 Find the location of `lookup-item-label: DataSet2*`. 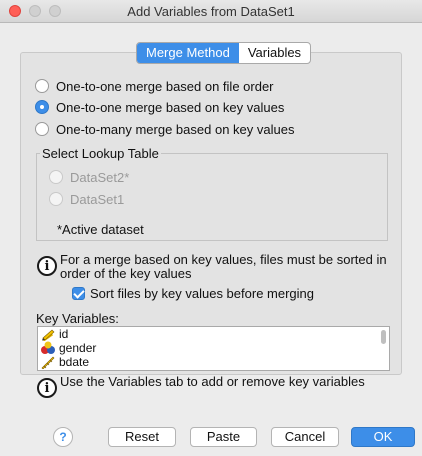

lookup-item-label: DataSet2* is located at coordinates (100, 177).